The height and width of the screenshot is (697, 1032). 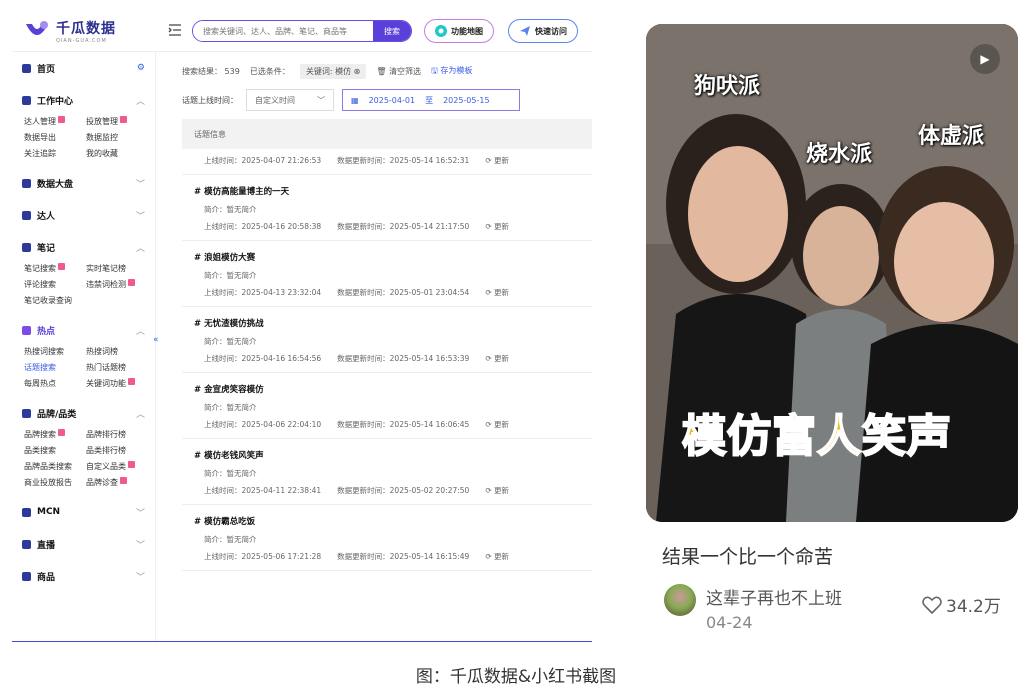 What do you see at coordinates (263, 160) in the screenshot?
I see `online-time: 上线时间：2025-04-07 21:26:53` at bounding box center [263, 160].